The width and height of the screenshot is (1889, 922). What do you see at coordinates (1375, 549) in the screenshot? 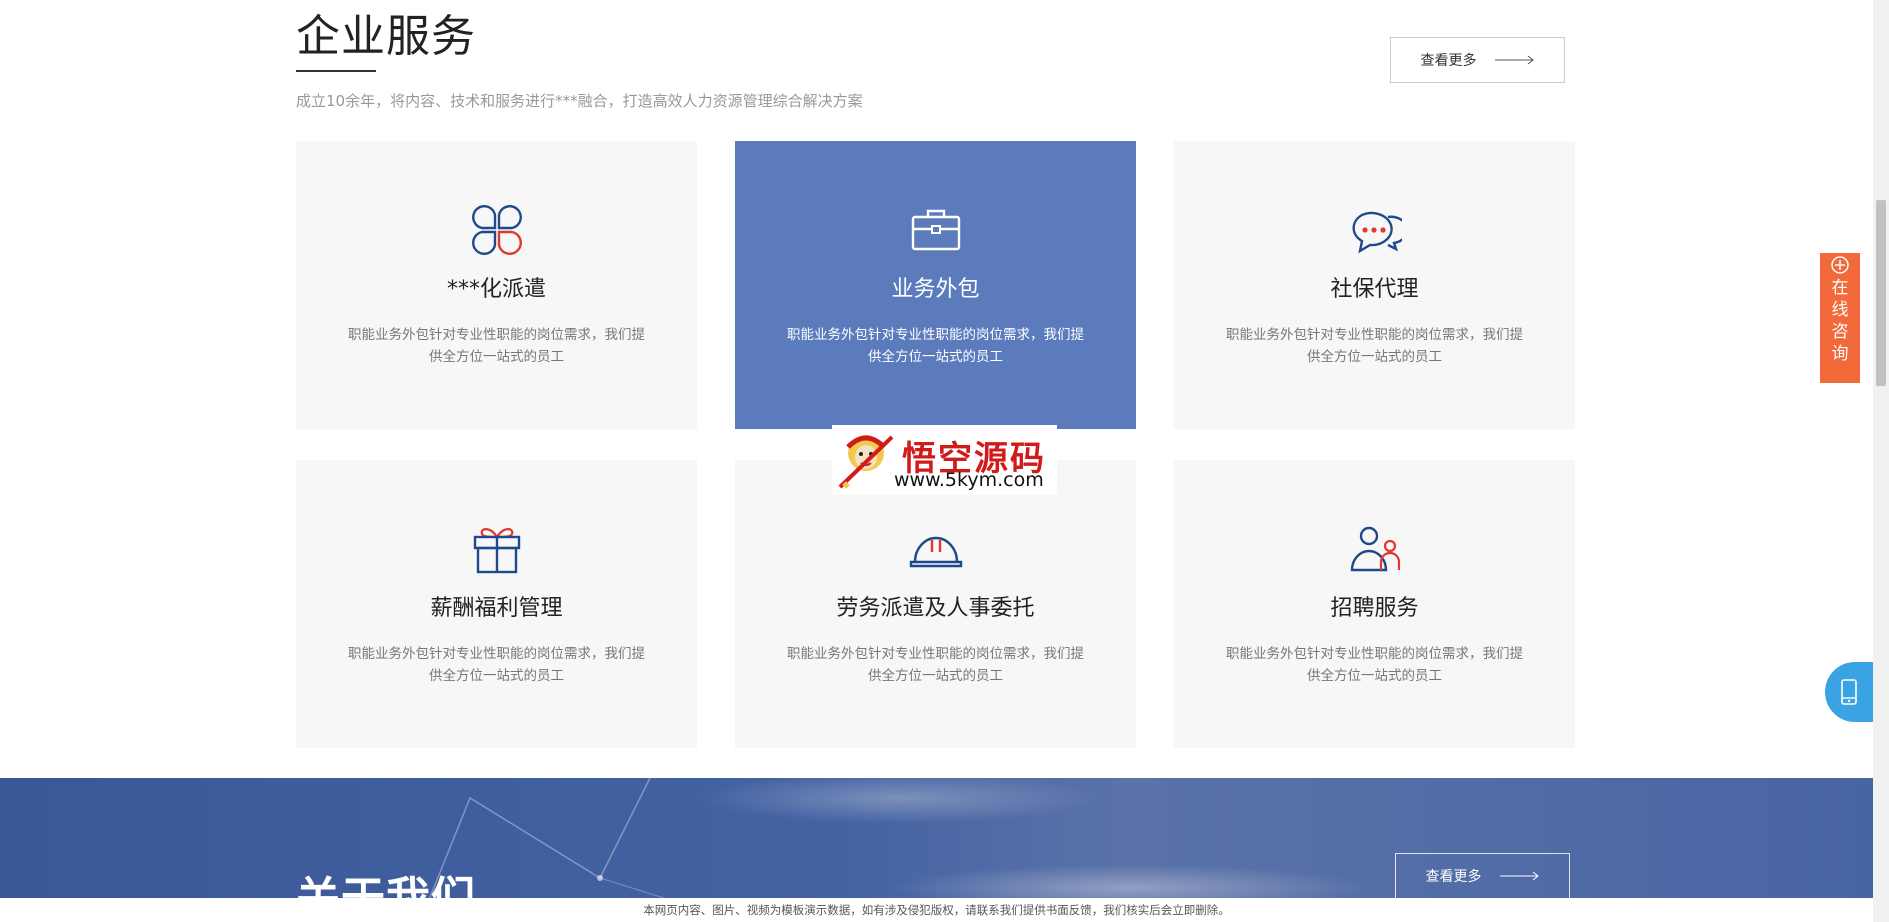
I see `users-icon` at bounding box center [1375, 549].